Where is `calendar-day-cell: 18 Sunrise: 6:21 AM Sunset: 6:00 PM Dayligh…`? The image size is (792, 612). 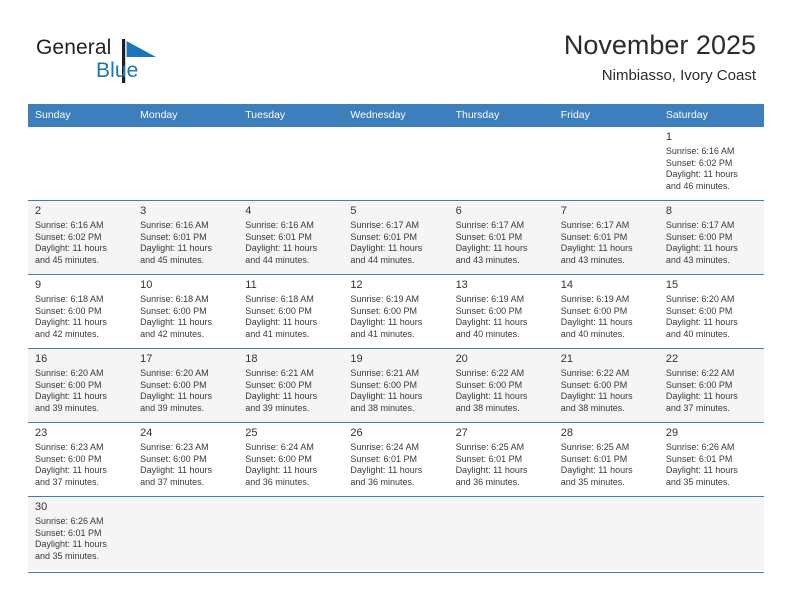 calendar-day-cell: 18 Sunrise: 6:21 AM Sunset: 6:00 PM Dayligh… is located at coordinates (291, 385).